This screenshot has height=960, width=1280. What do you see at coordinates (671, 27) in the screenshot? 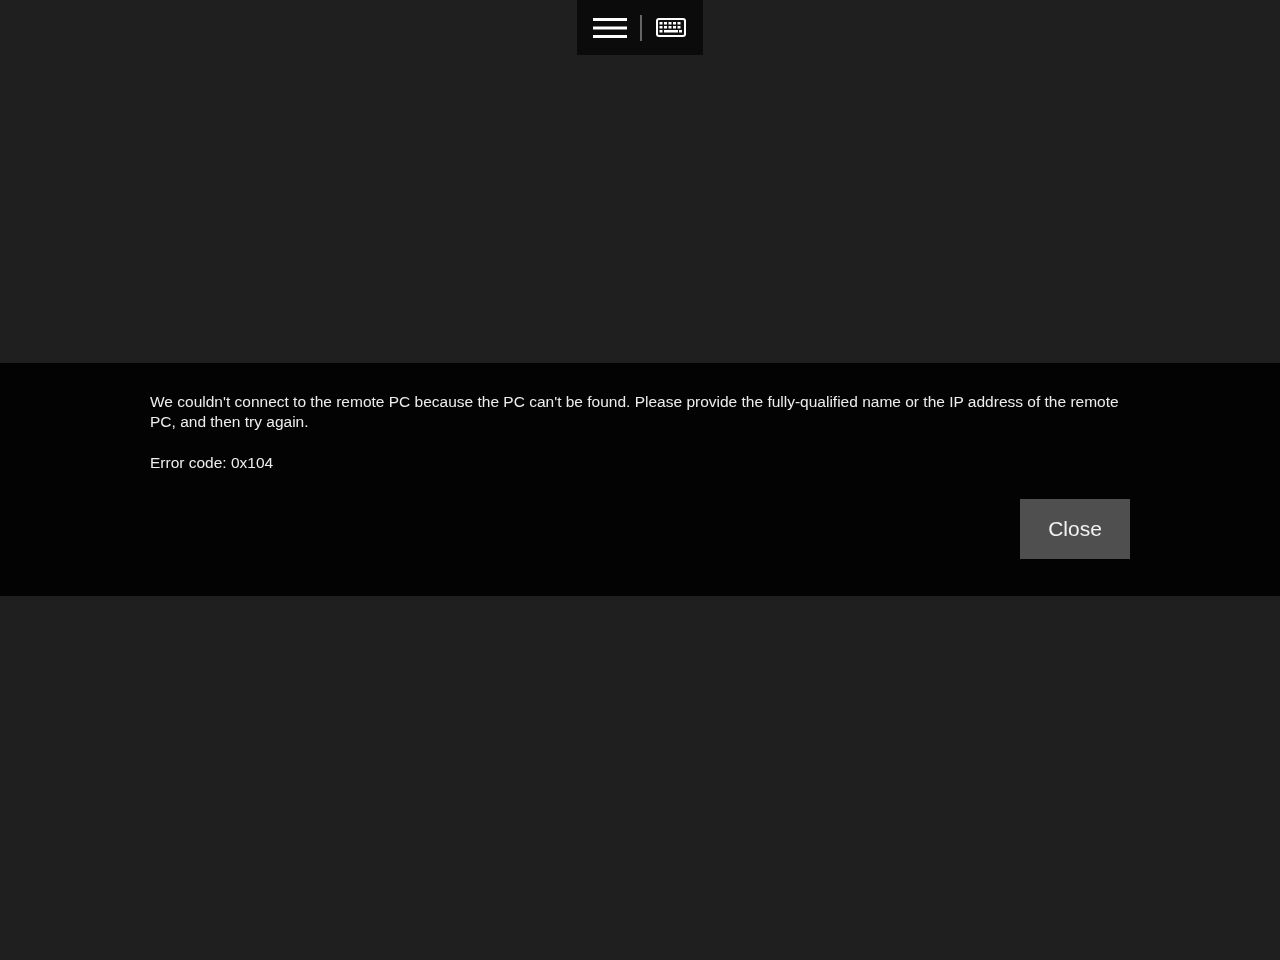
I see `keyboard-icon` at bounding box center [671, 27].